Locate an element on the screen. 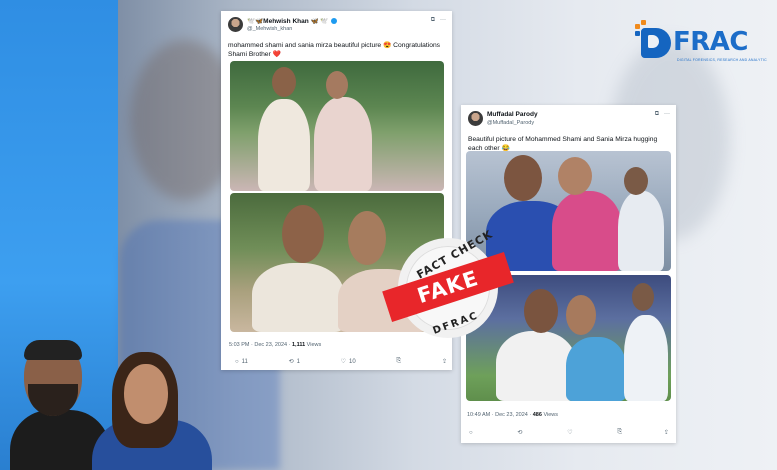  dfrac-logo-icon is located at coordinates (653, 42).